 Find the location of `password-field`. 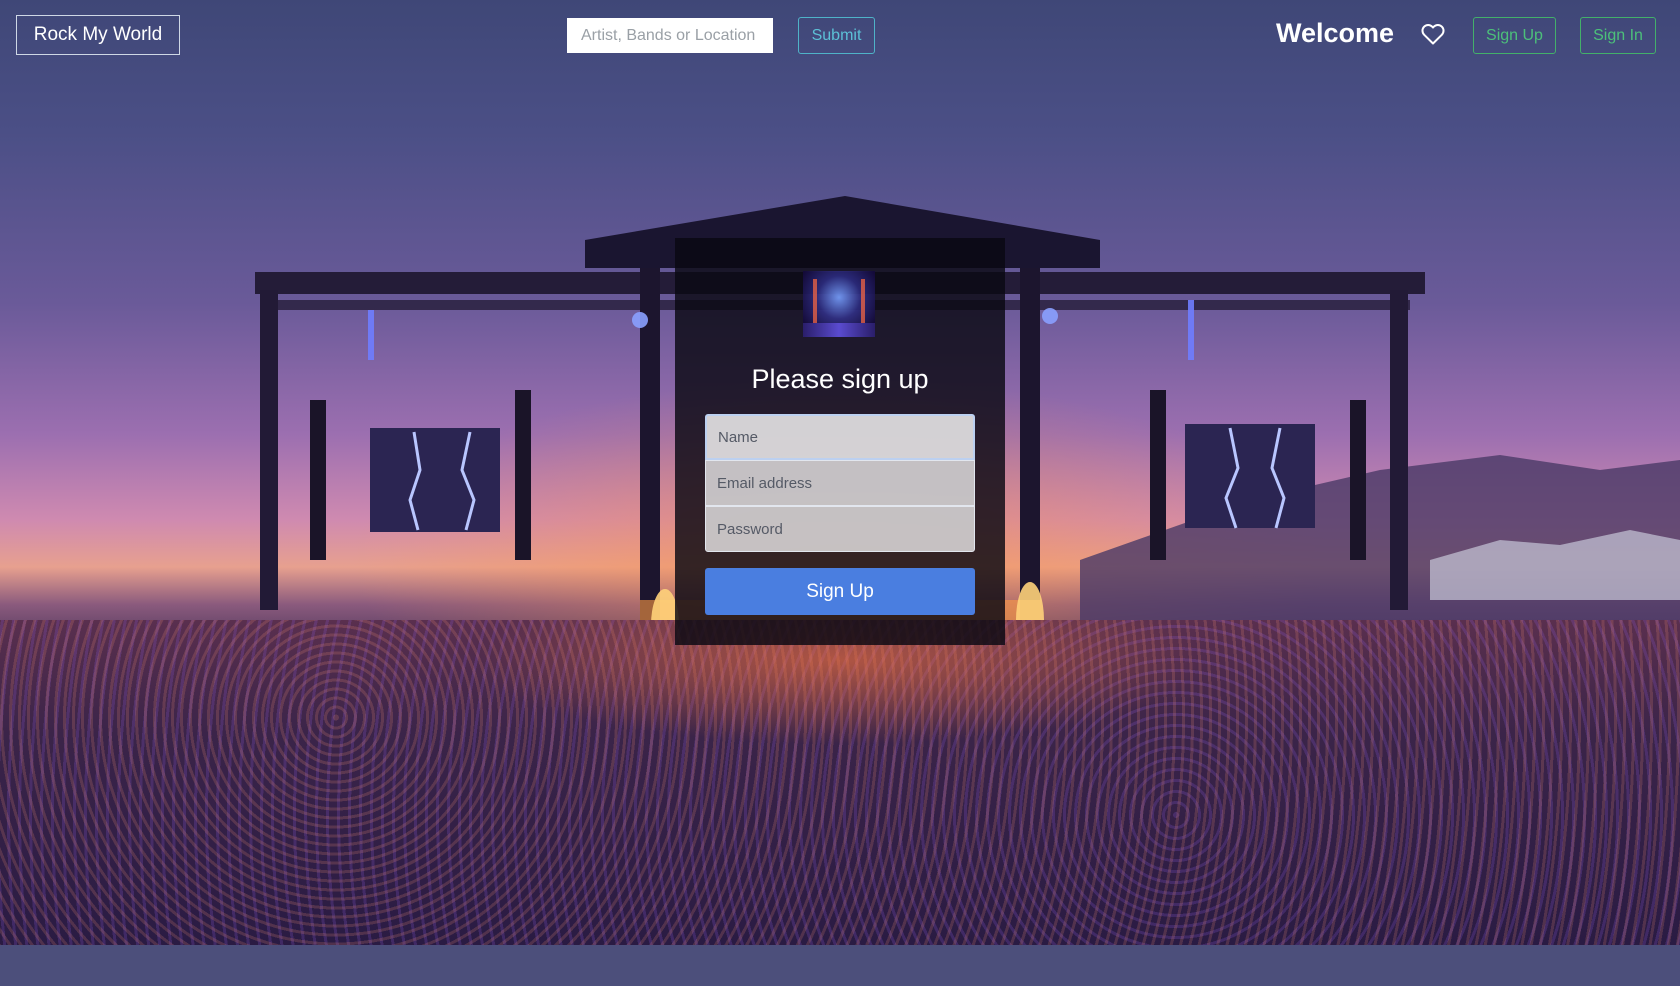

password-field is located at coordinates (840, 529).